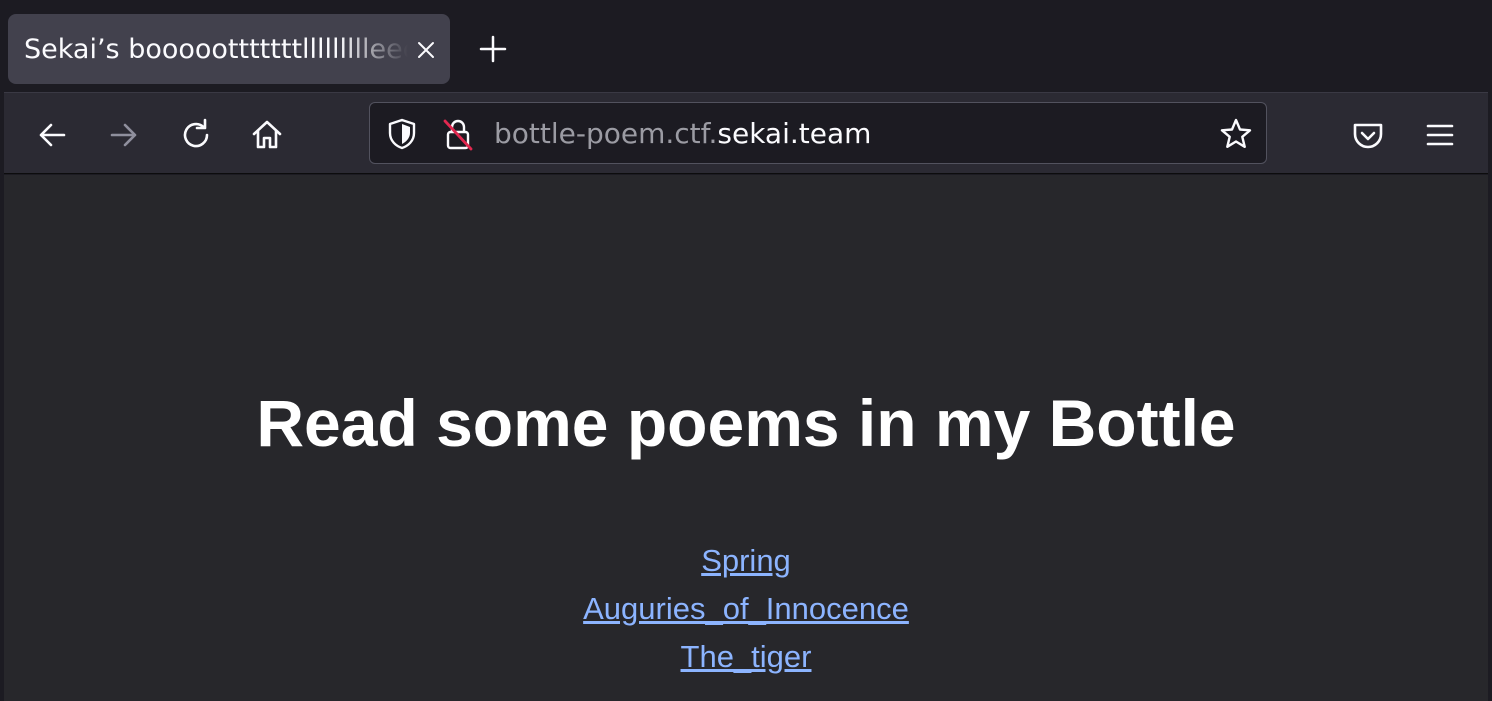 This screenshot has width=1492, height=701. I want to click on insecure-lock-icon, so click(458, 134).